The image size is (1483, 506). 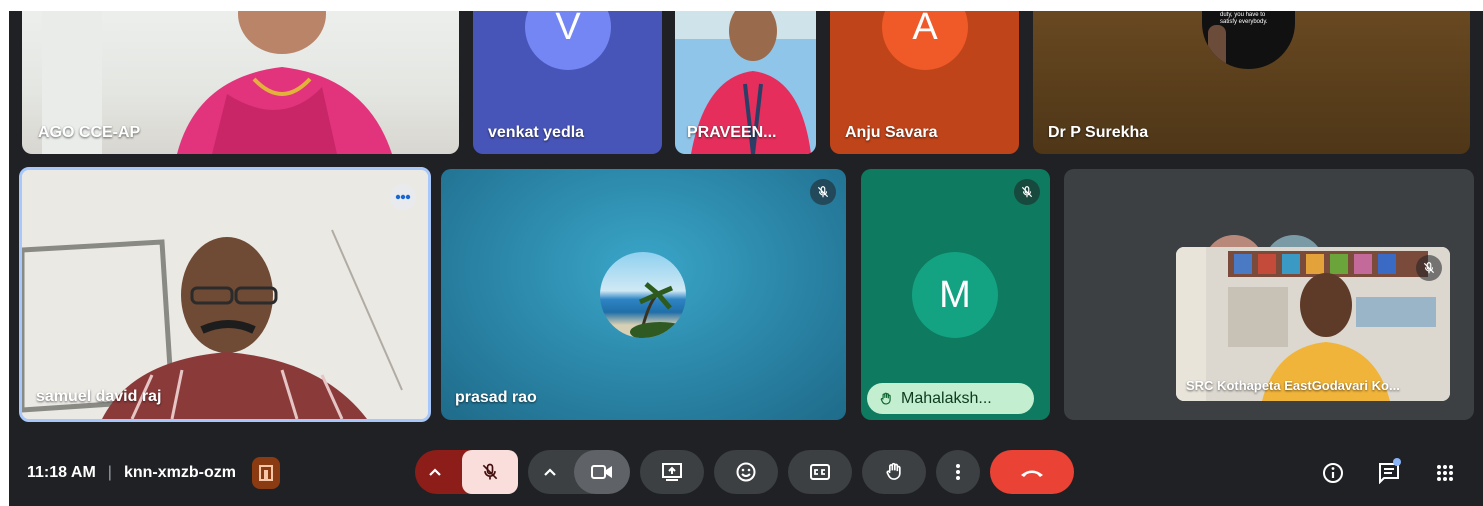 I want to click on participant-name: Dr P Surekha, so click(x=1098, y=132).